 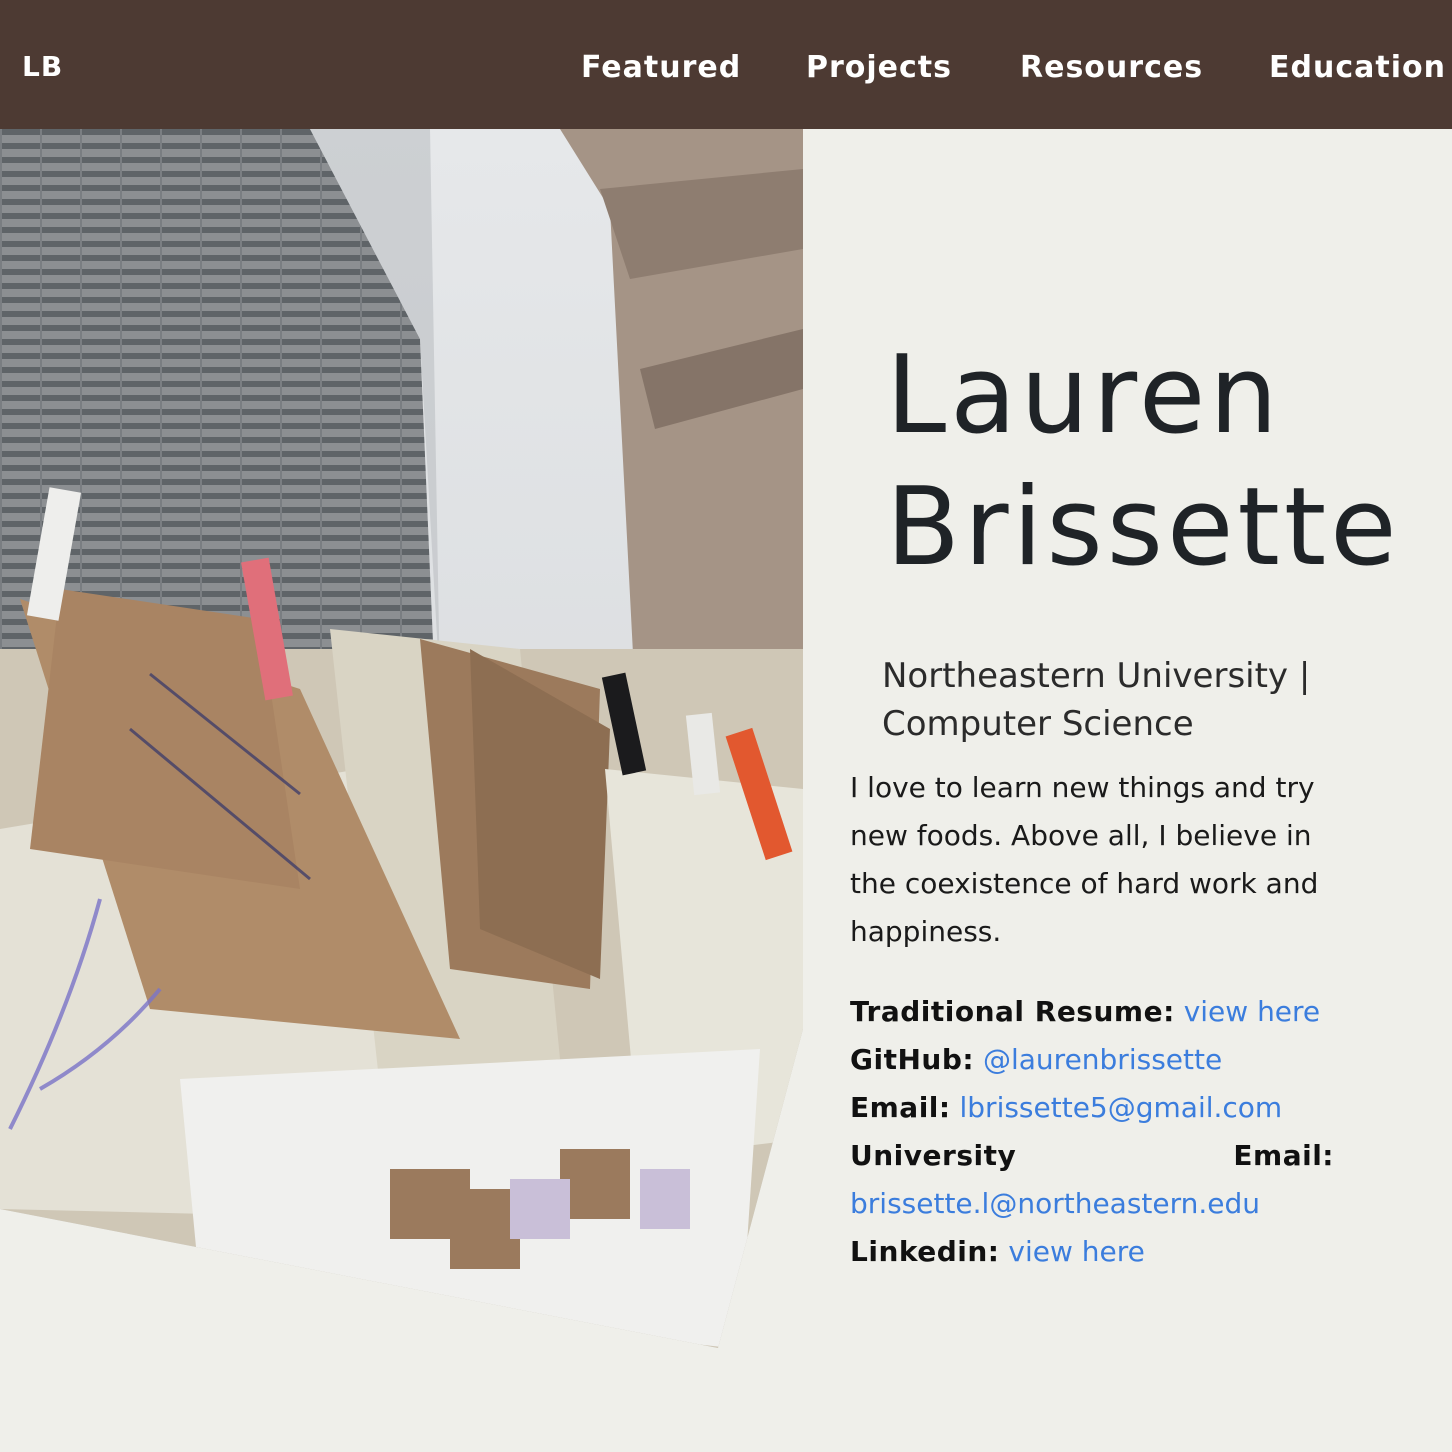 I want to click on contact-row-university-email: University Email:, so click(x=1092, y=1156).